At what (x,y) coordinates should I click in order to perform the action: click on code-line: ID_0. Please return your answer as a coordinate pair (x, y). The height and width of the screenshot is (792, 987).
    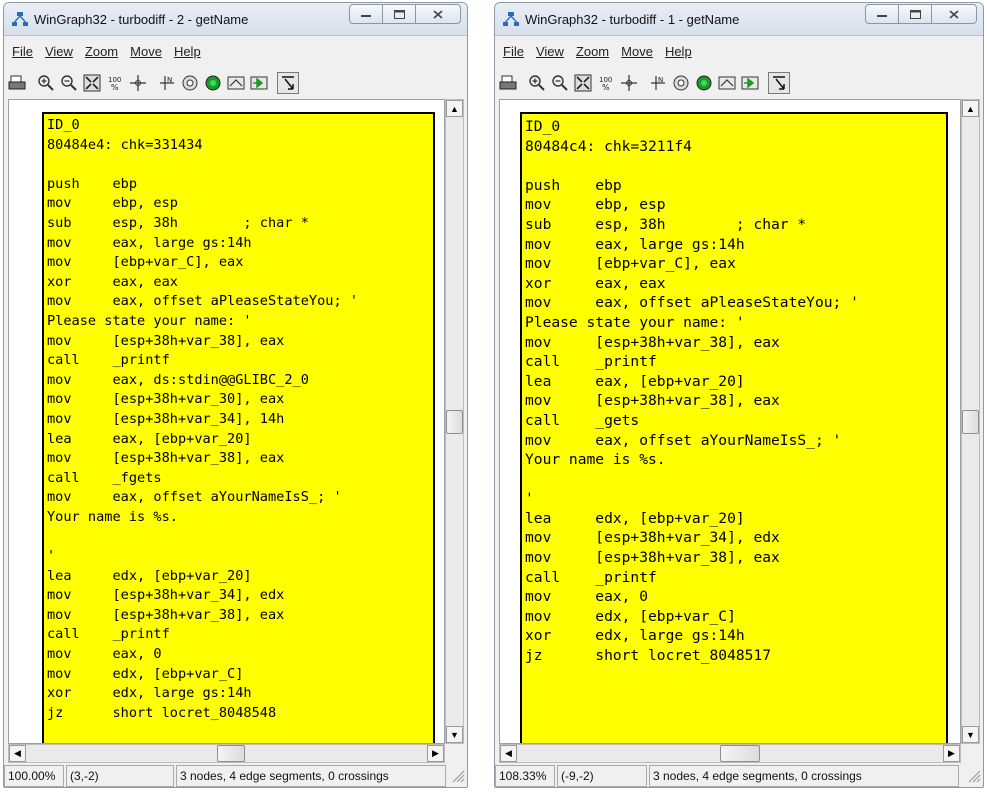
    Looking at the image, I should click on (543, 126).